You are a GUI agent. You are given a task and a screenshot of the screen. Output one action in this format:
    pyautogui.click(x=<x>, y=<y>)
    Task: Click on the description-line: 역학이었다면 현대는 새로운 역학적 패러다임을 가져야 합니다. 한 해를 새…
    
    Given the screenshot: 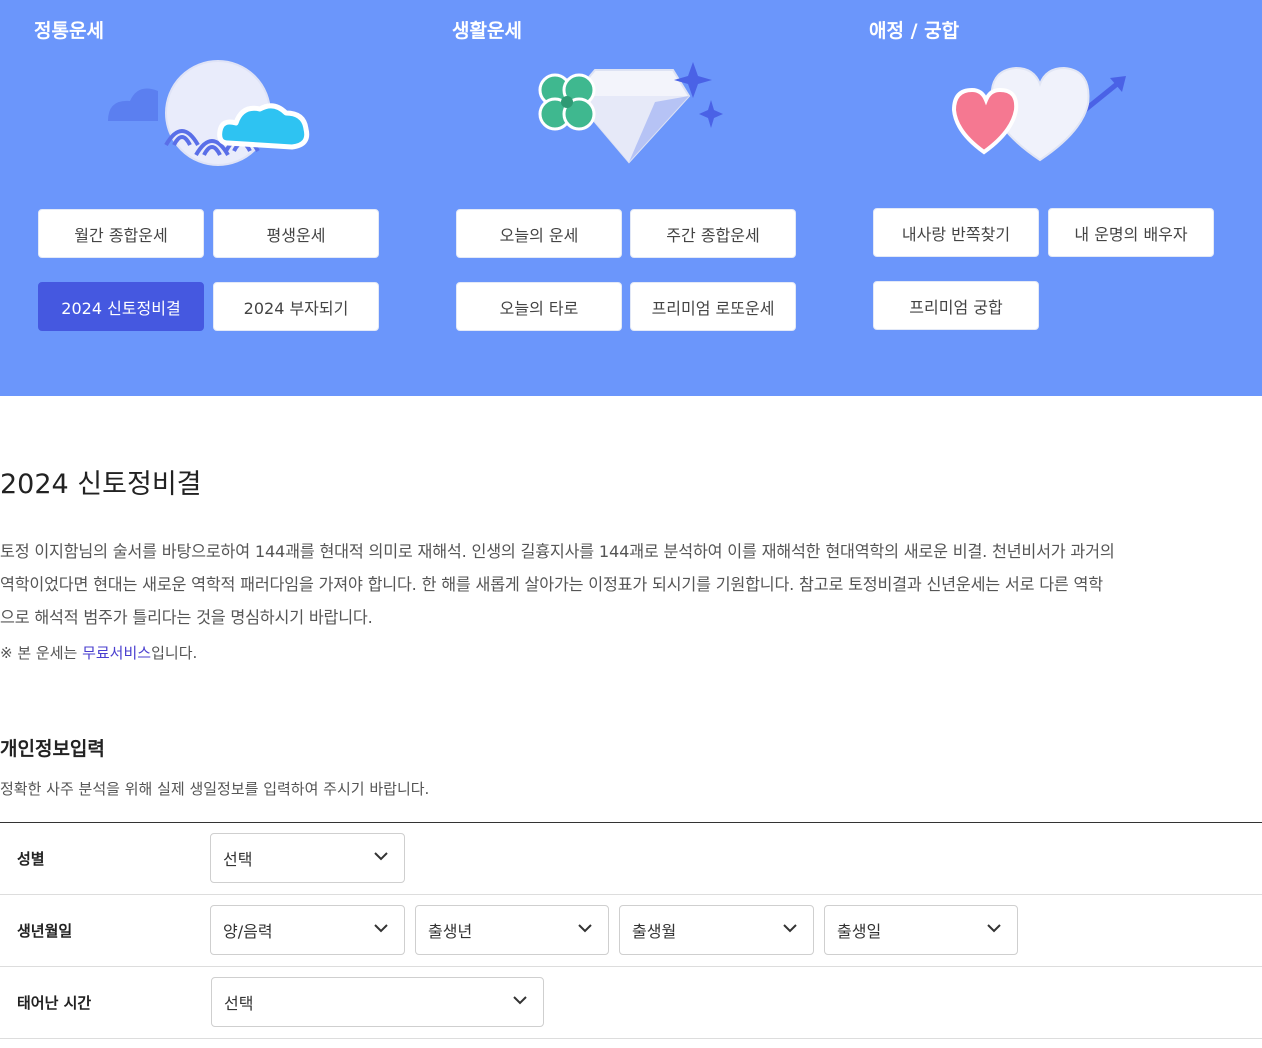 What is the action you would take?
    pyautogui.click(x=551, y=584)
    